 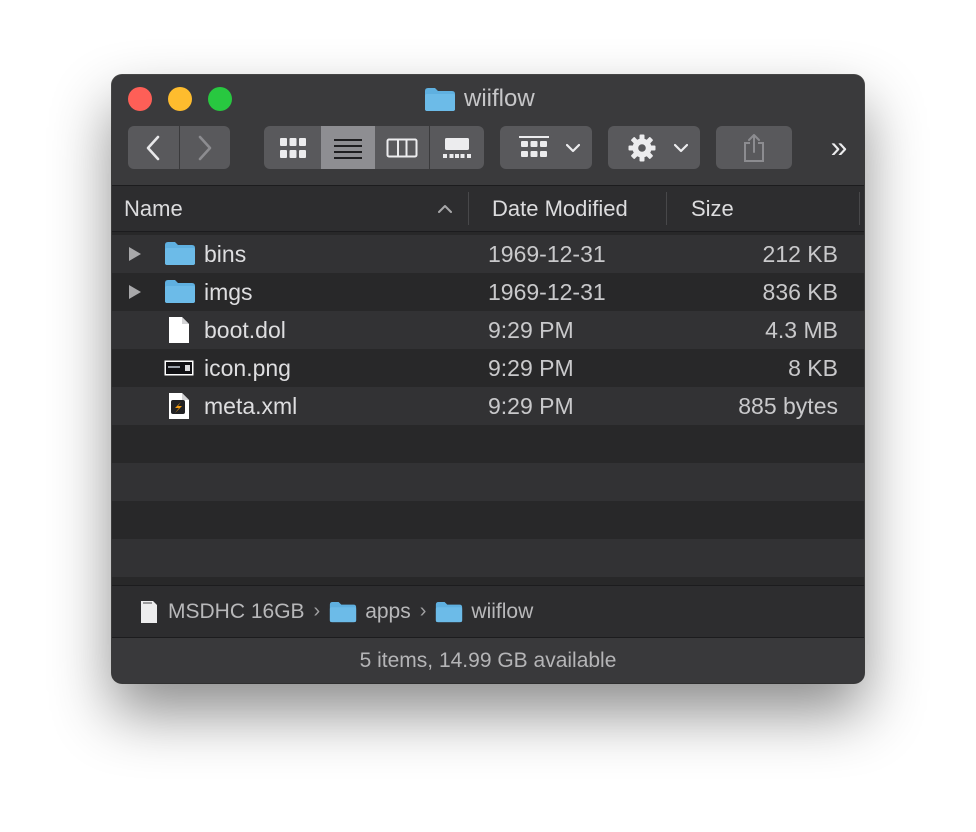 I want to click on back-button, so click(x=153, y=147).